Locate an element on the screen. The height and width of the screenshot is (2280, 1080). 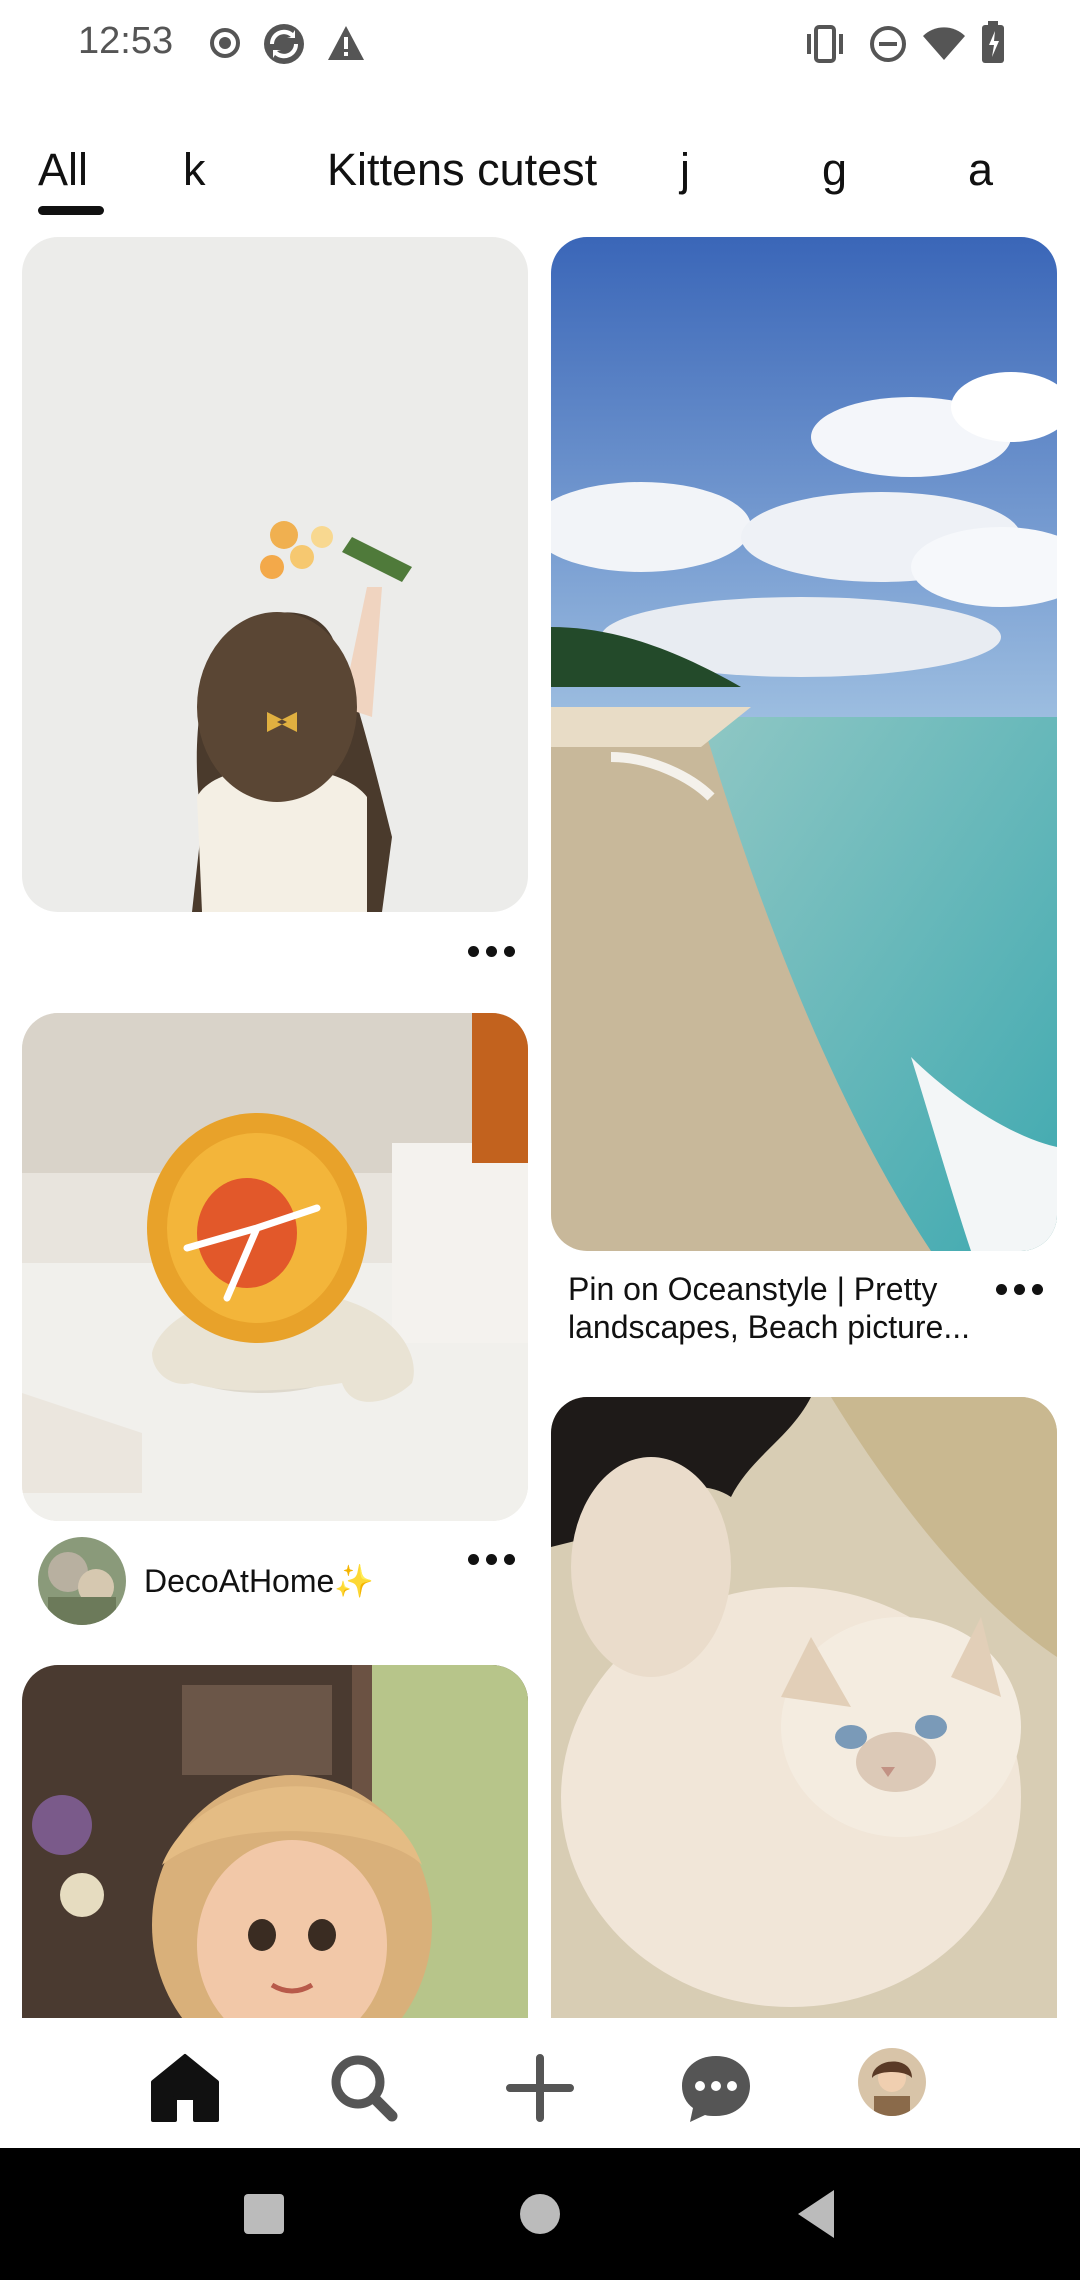
clock: 12:53 is located at coordinates (126, 41).